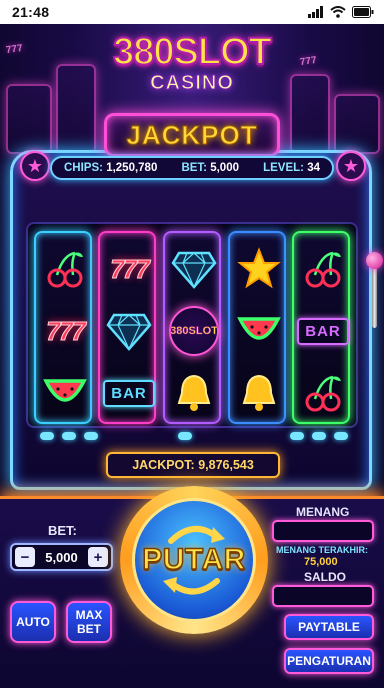 The width and height of the screenshot is (384, 688). I want to click on settings-label: PENGATURAN, so click(329, 661).